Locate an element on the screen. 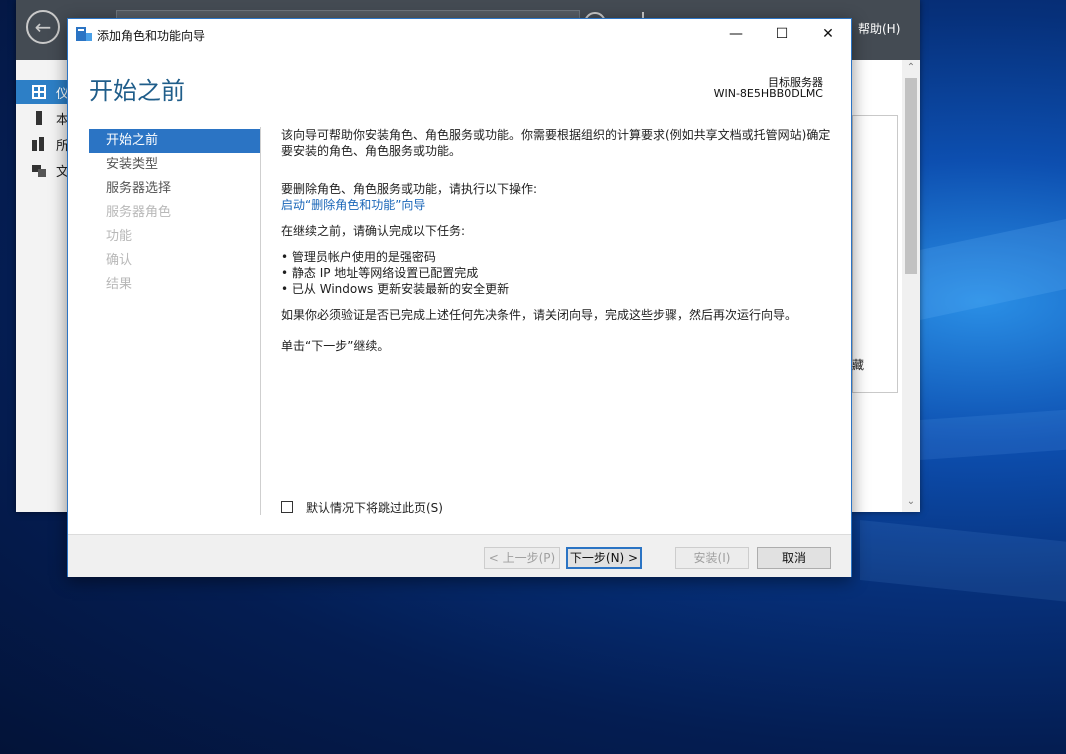 This screenshot has width=1066, height=754. divider is located at coordinates (260, 321).